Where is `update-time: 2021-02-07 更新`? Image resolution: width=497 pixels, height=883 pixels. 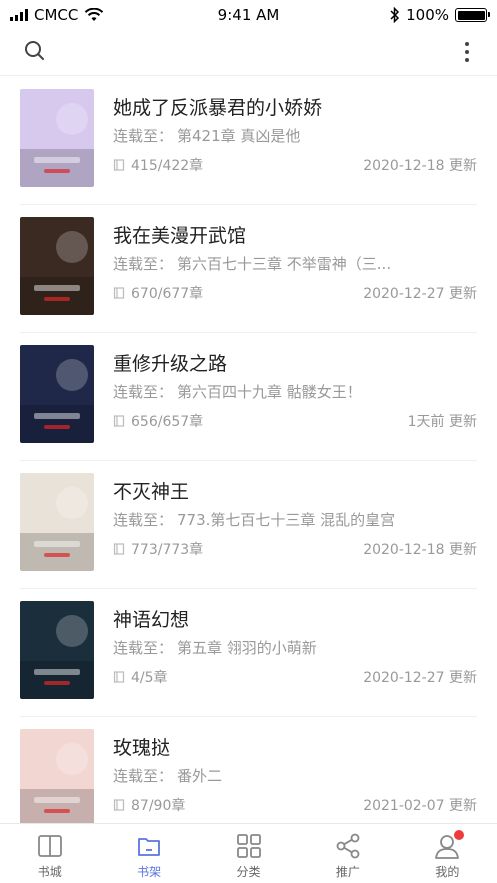
update-time: 2021-02-07 更新 is located at coordinates (420, 806).